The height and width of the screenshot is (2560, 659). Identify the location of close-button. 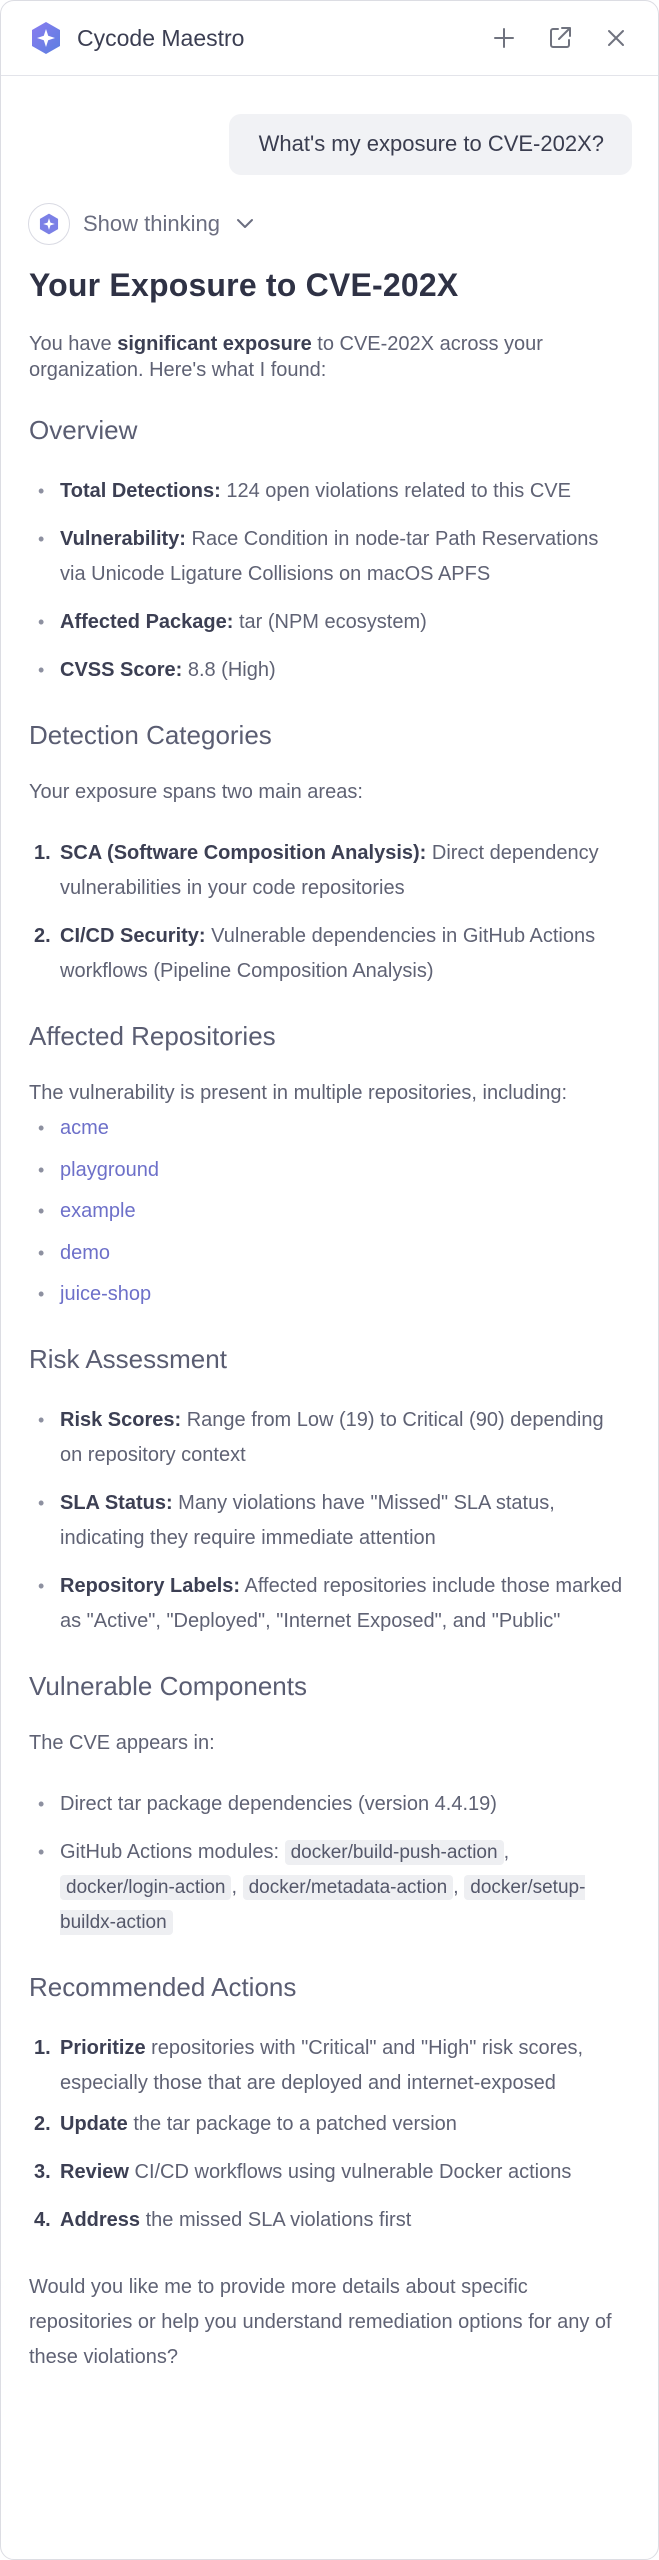
(616, 38).